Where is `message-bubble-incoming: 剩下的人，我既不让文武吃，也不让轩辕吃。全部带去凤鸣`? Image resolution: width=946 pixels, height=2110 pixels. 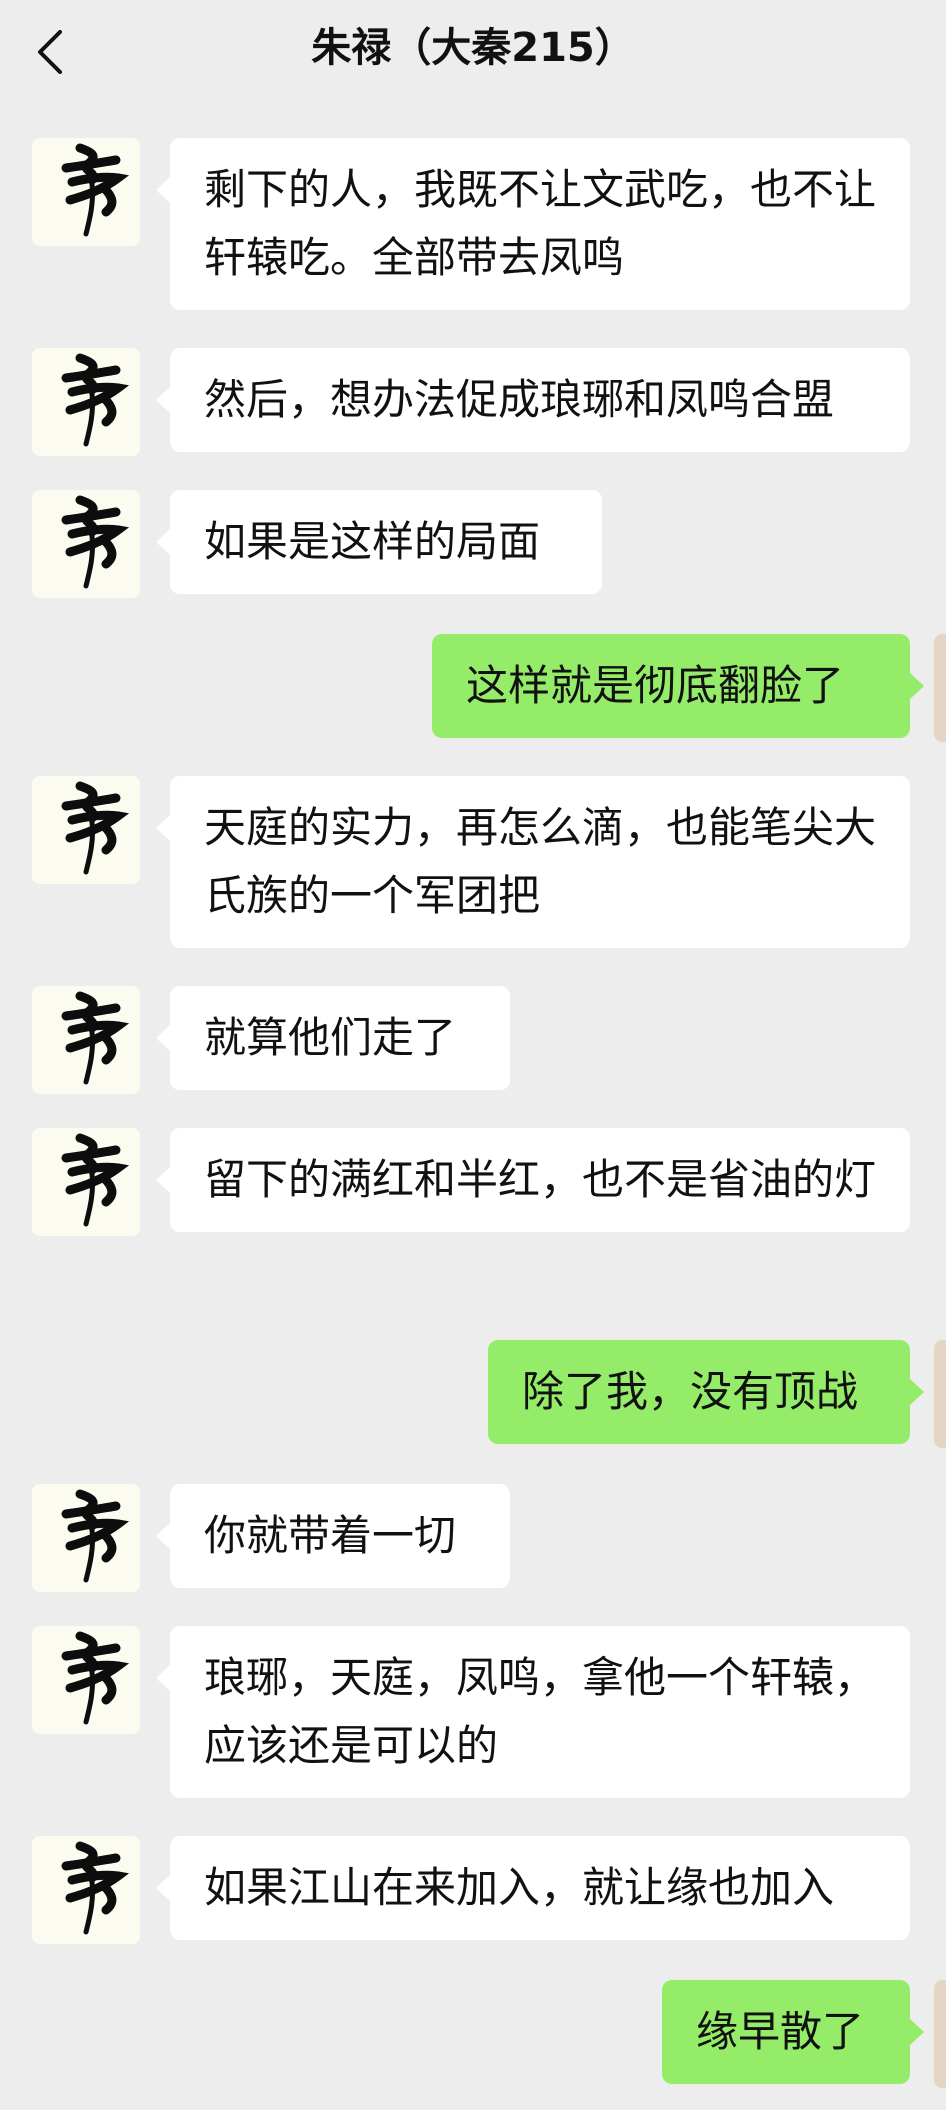
message-bubble-incoming: 剩下的人，我既不让文武吃，也不让轩辕吃。全部带去凤鸣 is located at coordinates (533, 224).